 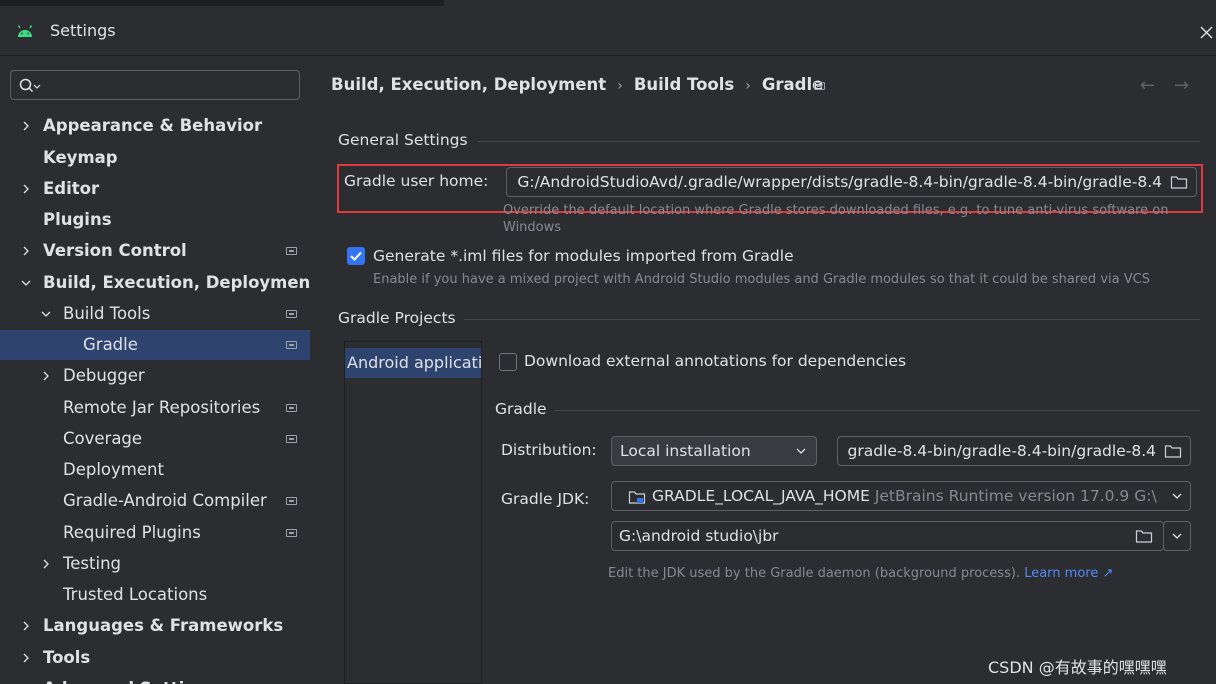 I want to click on jdk-path-field: G:\android studio\jbr, so click(x=887, y=536).